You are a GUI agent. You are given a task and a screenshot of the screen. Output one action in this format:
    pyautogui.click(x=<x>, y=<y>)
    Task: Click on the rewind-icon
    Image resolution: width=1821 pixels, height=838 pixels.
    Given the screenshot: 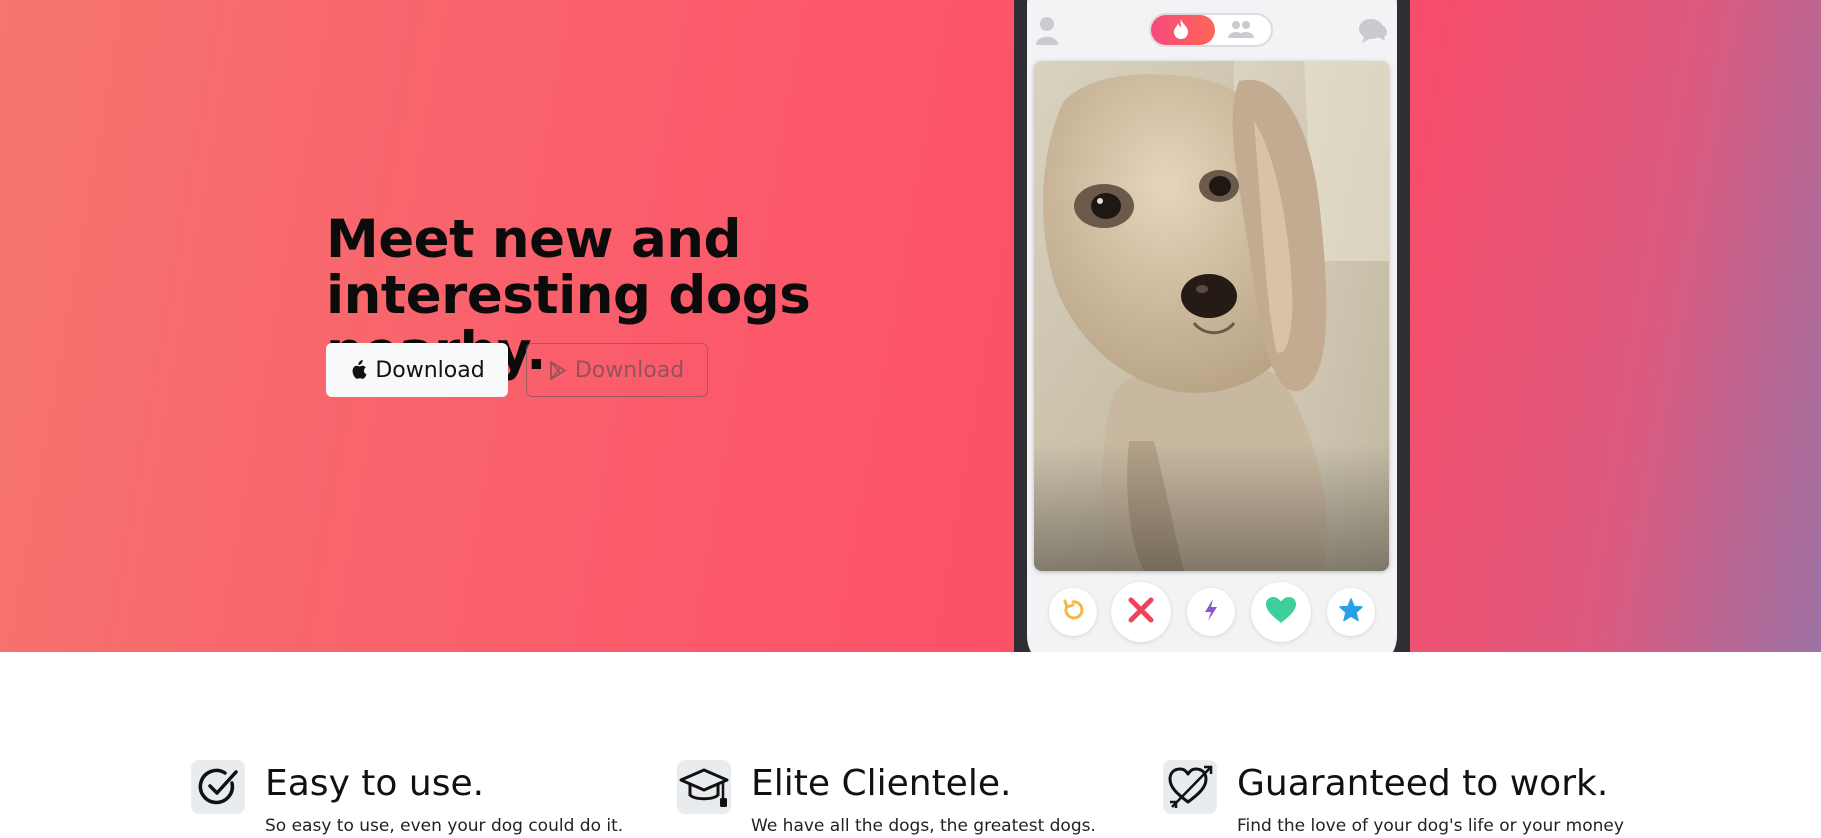 What is the action you would take?
    pyautogui.click(x=1073, y=612)
    